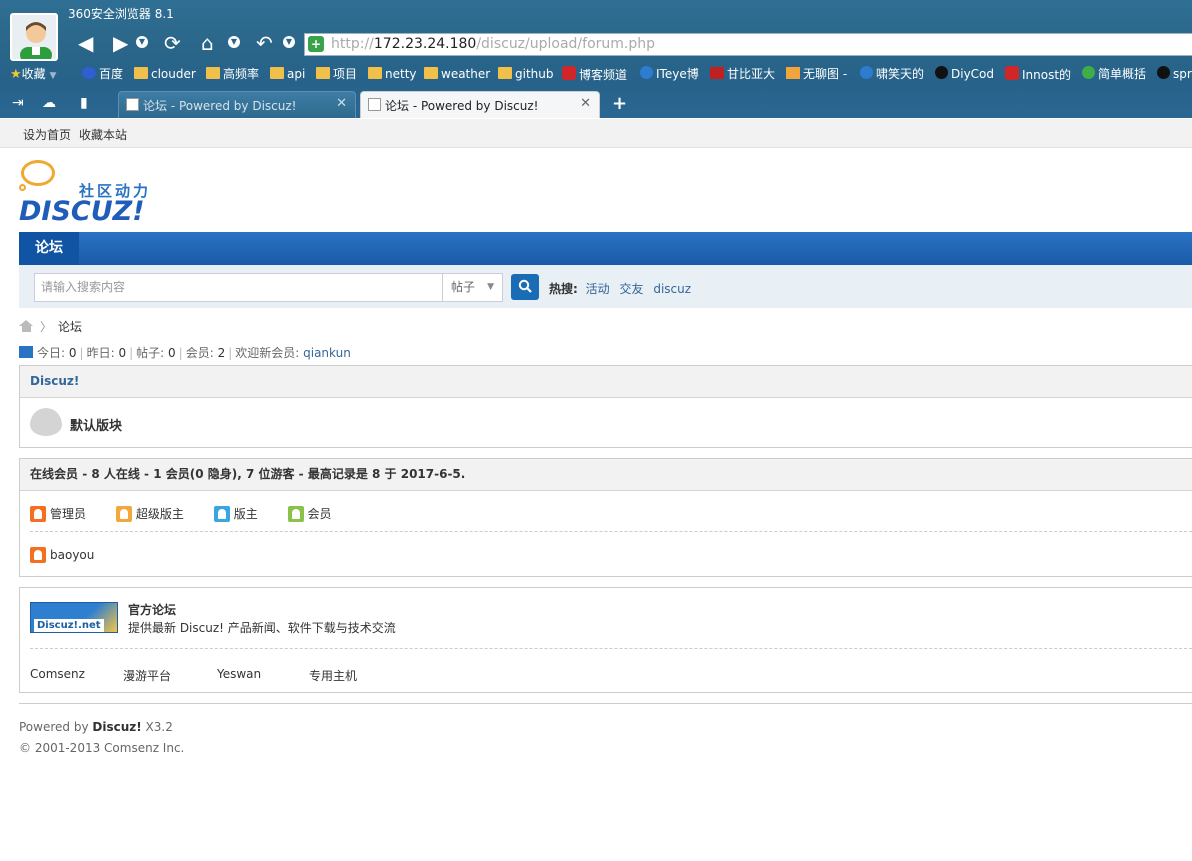  What do you see at coordinates (72, 555) in the screenshot?
I see `online-user-name: baoyou` at bounding box center [72, 555].